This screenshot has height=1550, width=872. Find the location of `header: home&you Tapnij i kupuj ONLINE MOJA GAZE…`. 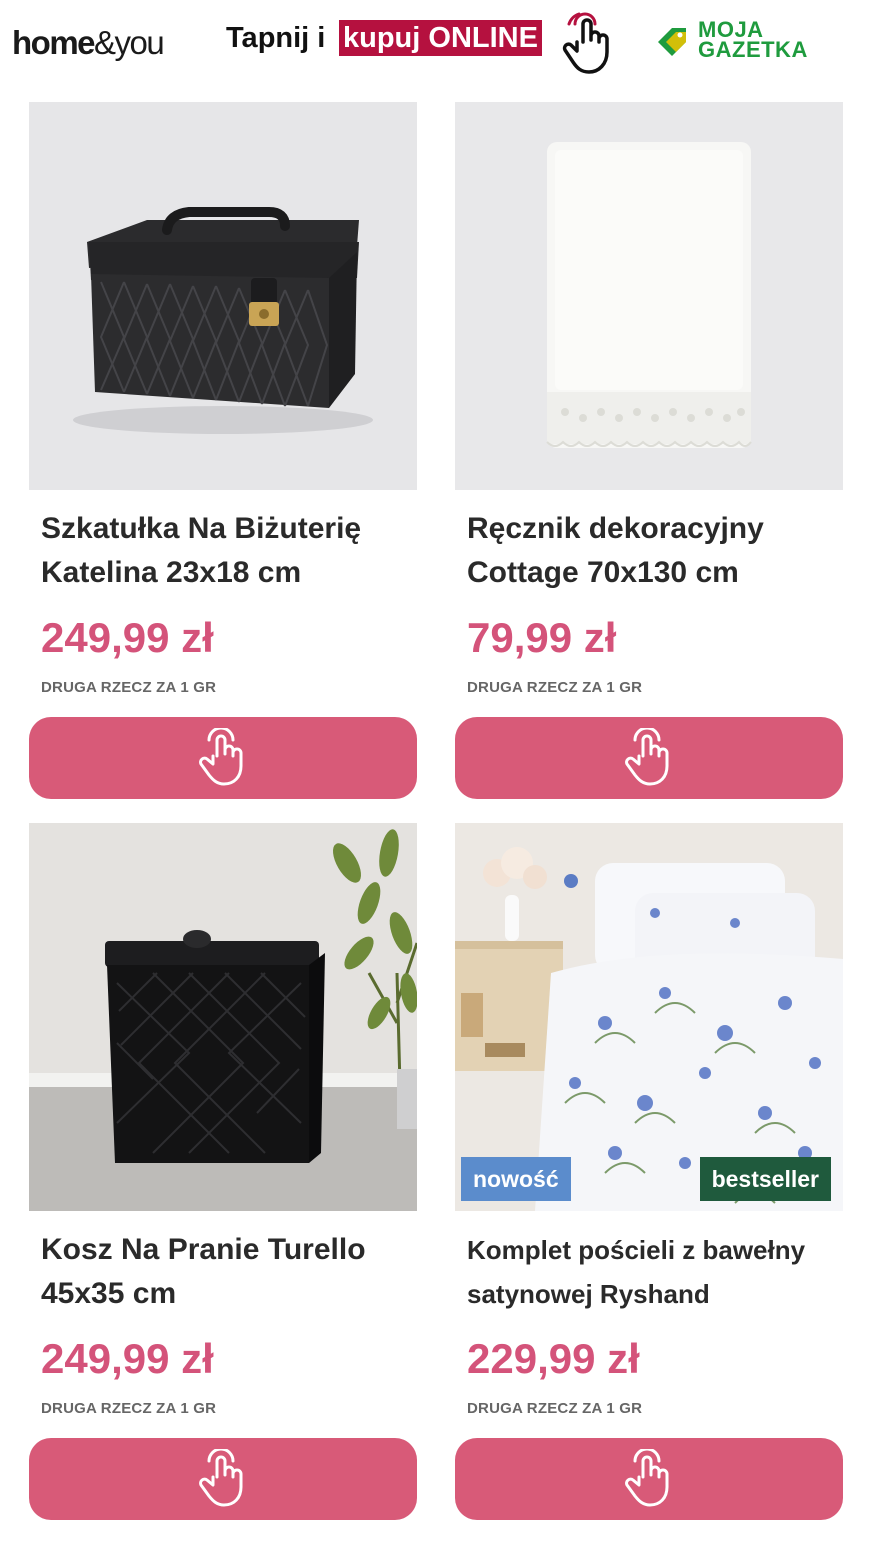

header: home&you Tapnij i kupuj ONLINE MOJA GAZE… is located at coordinates (436, 45).